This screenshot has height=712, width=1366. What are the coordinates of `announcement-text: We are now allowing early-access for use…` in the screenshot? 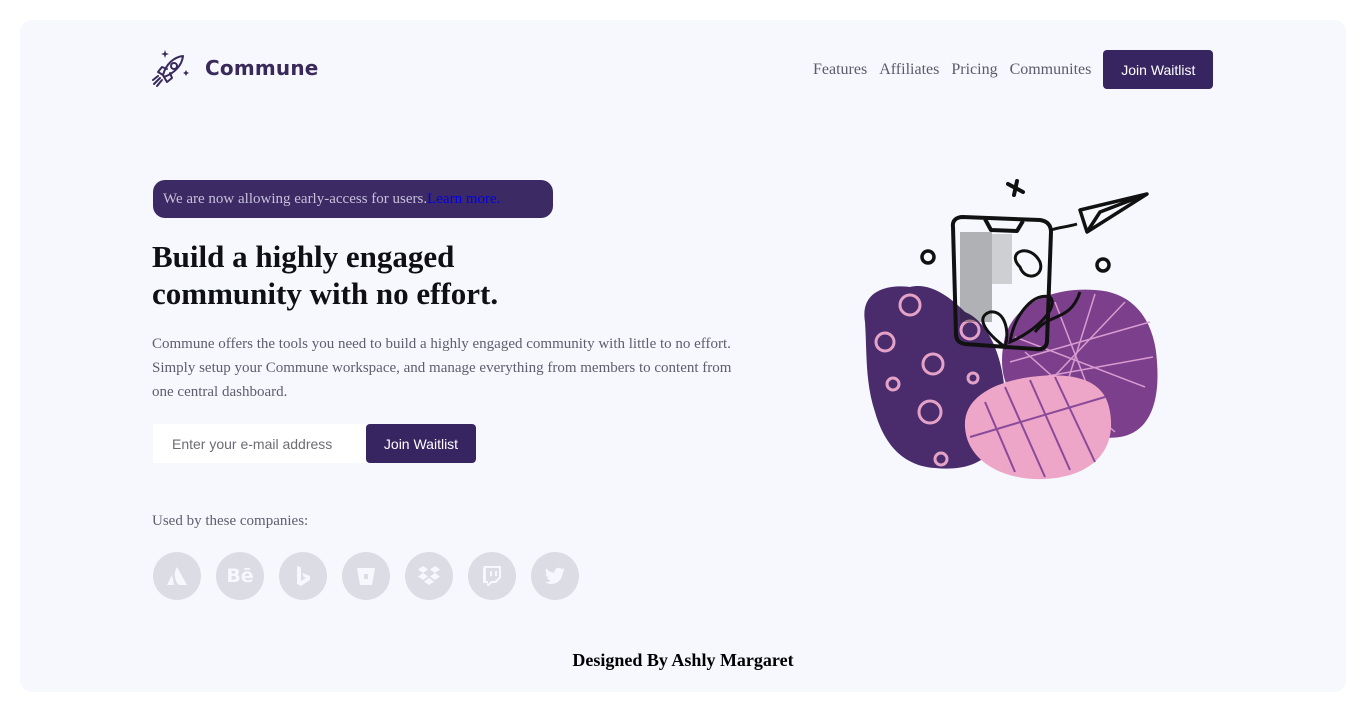 It's located at (295, 198).